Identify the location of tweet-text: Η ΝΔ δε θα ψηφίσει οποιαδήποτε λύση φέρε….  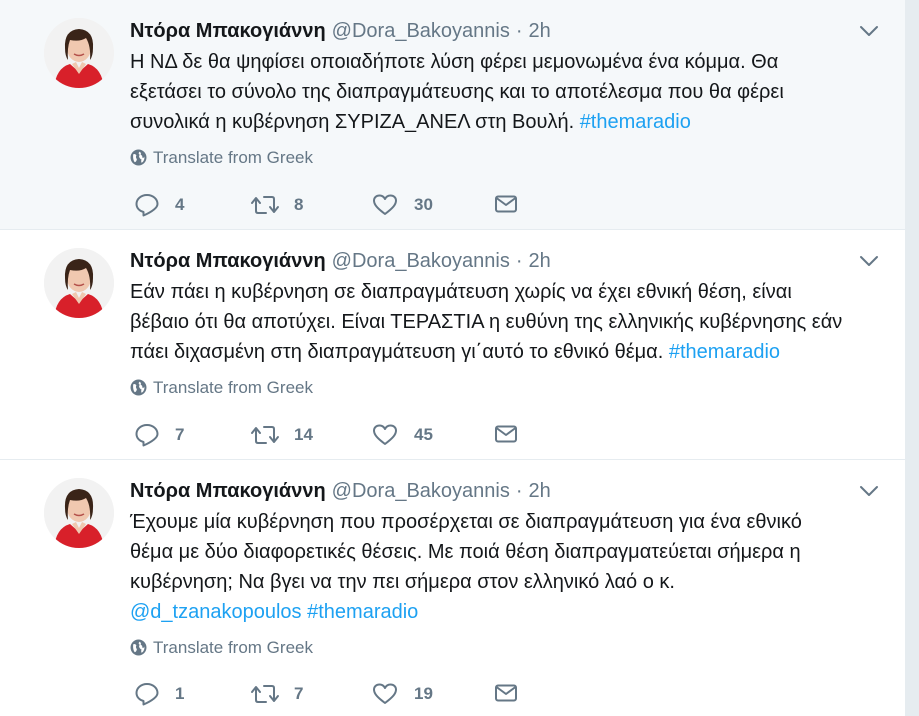
(500, 92).